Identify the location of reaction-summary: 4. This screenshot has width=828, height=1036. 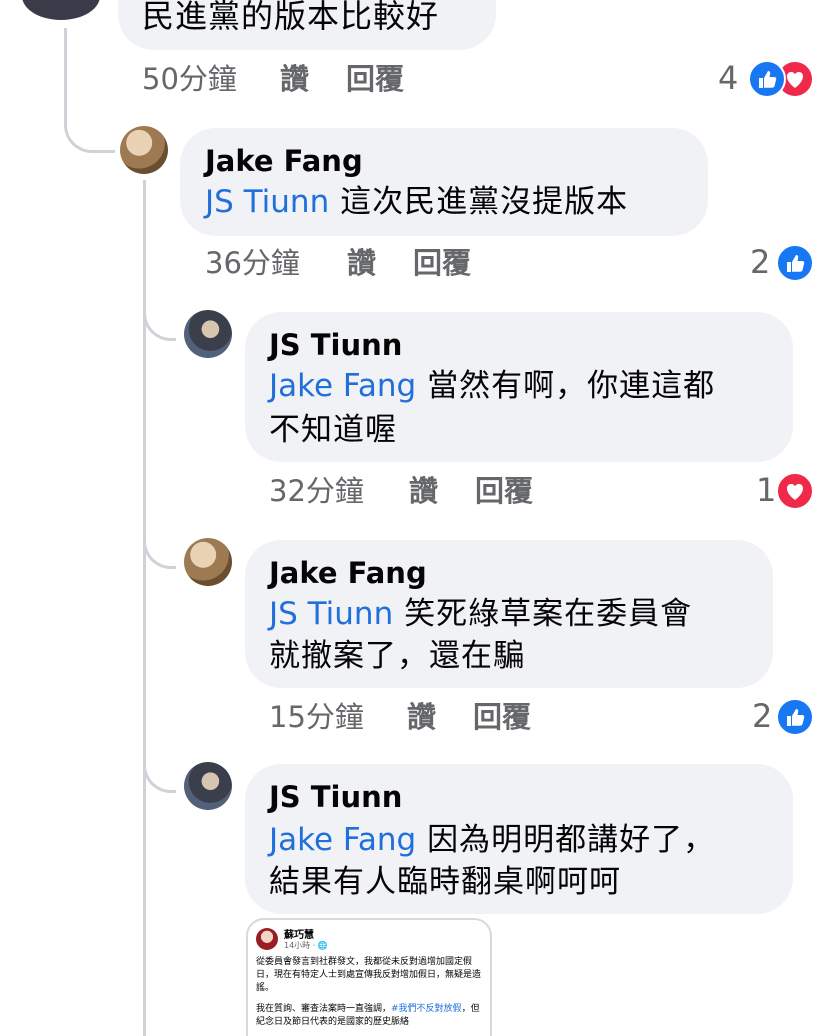
(768, 78).